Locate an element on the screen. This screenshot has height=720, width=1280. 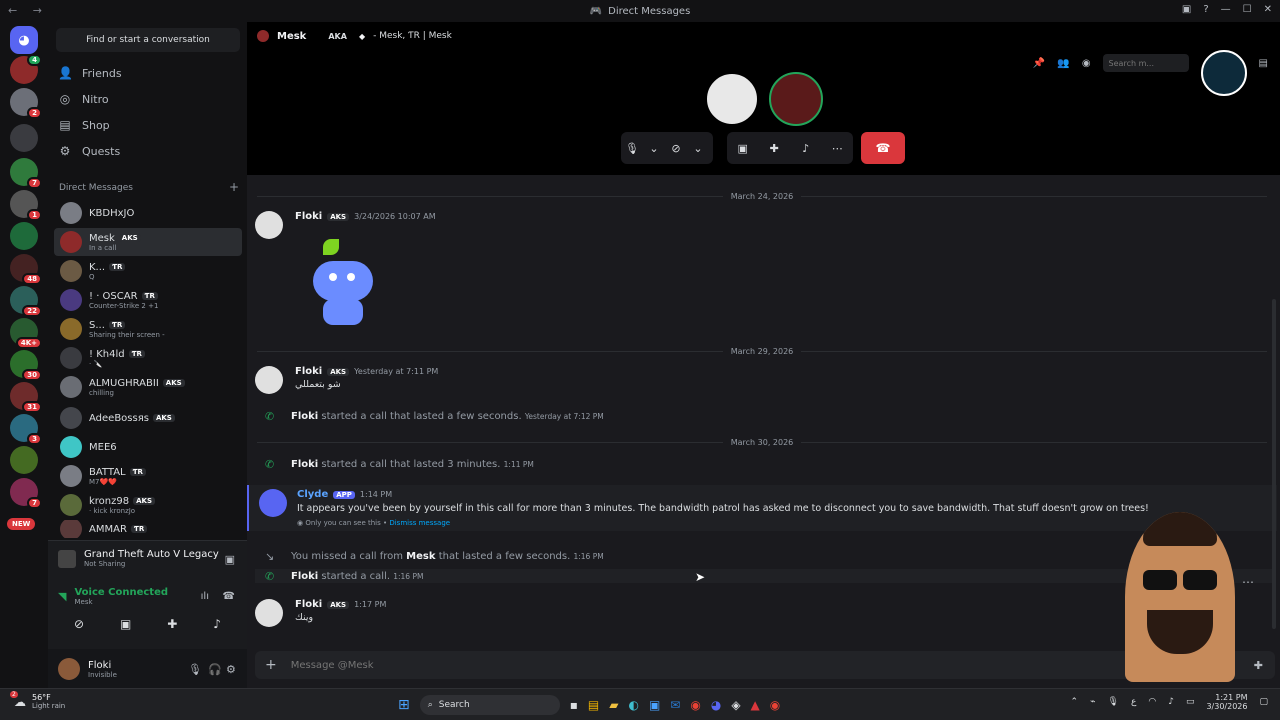
profile-icon: ◉ is located at coordinates (1086, 63).